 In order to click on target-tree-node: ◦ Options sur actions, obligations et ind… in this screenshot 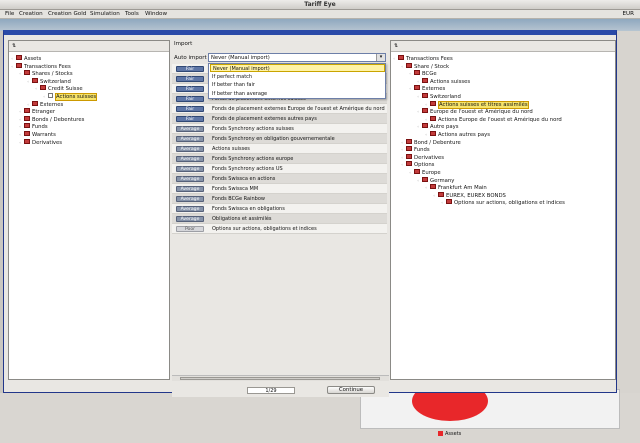, I will do `click(503, 202)`.